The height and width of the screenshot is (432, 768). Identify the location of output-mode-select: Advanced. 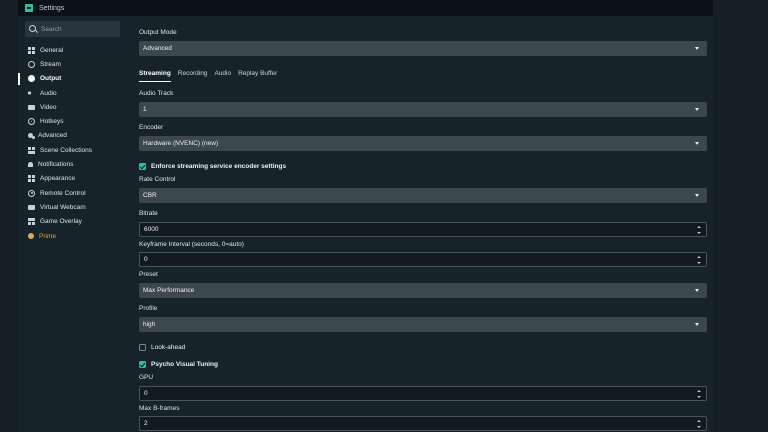
(423, 48).